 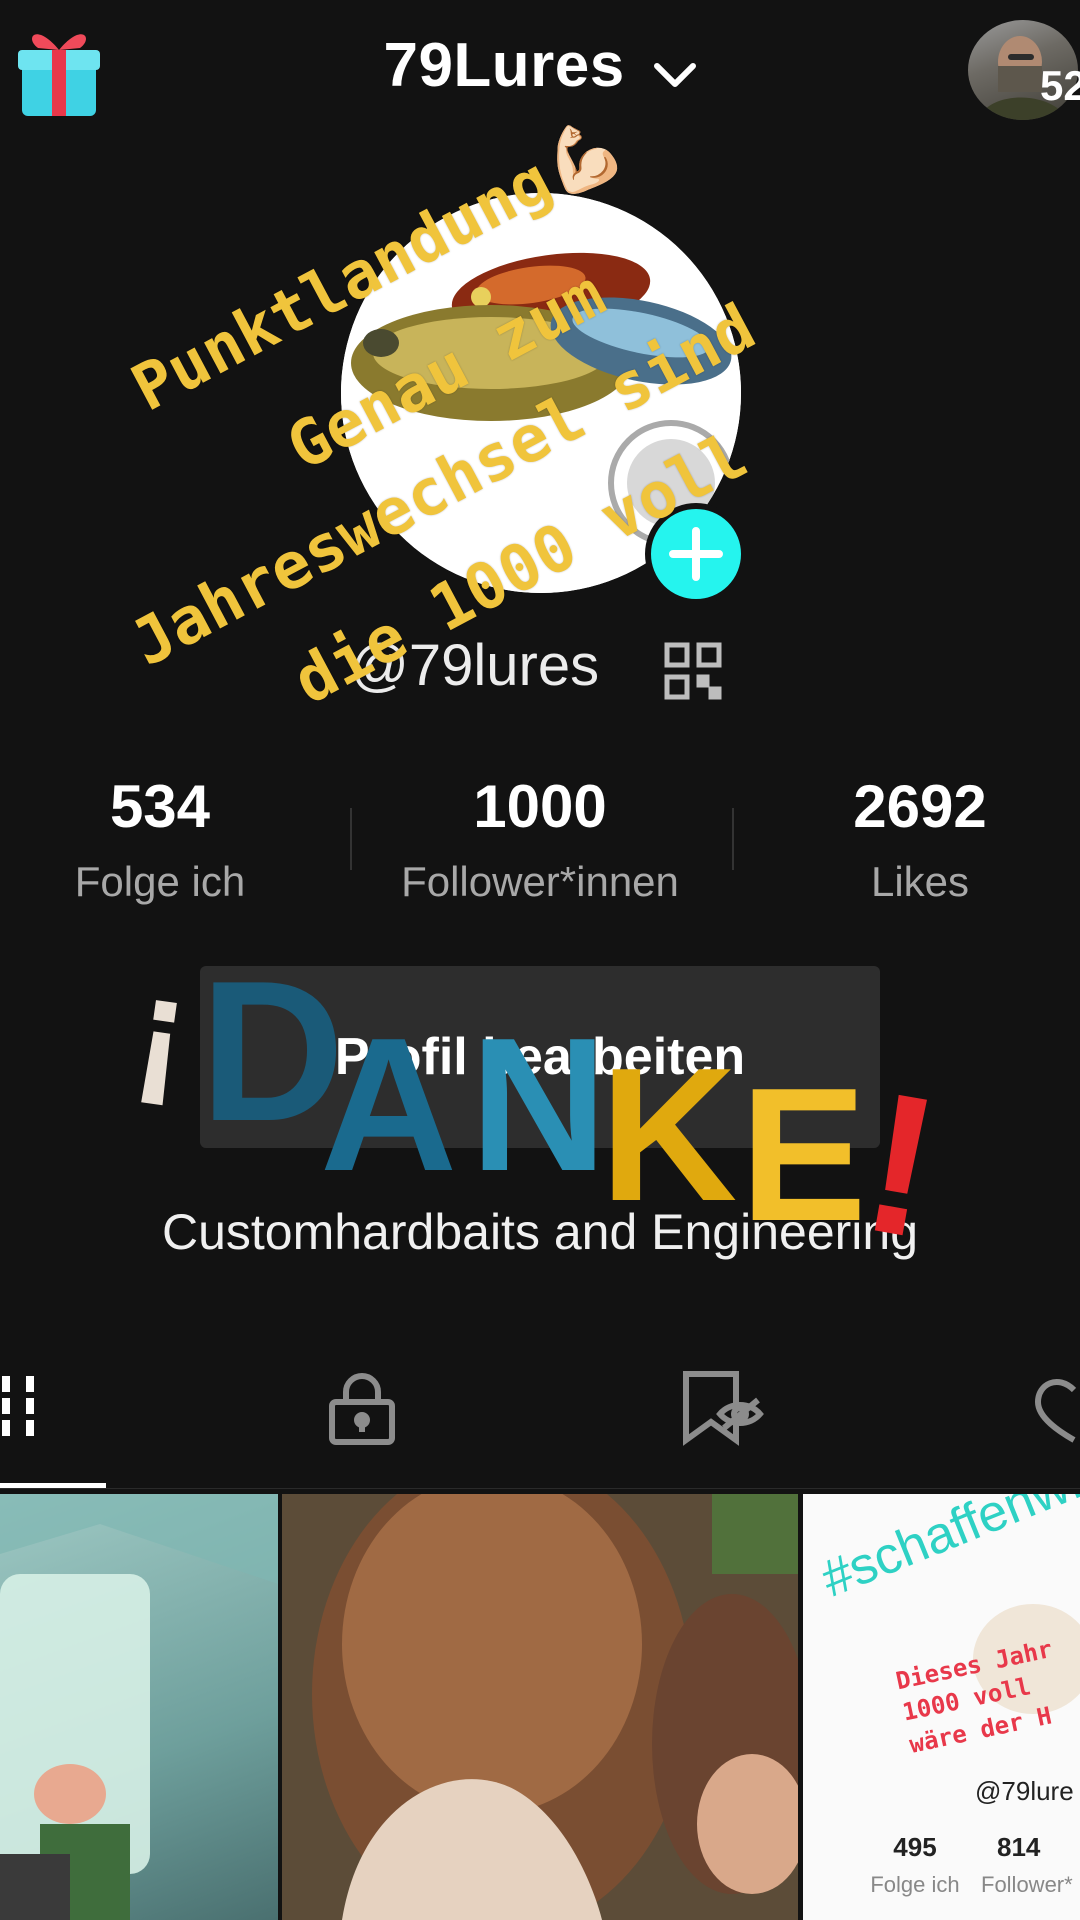 What do you see at coordinates (915, 1884) in the screenshot?
I see `tile-stat1-label: Folge ich` at bounding box center [915, 1884].